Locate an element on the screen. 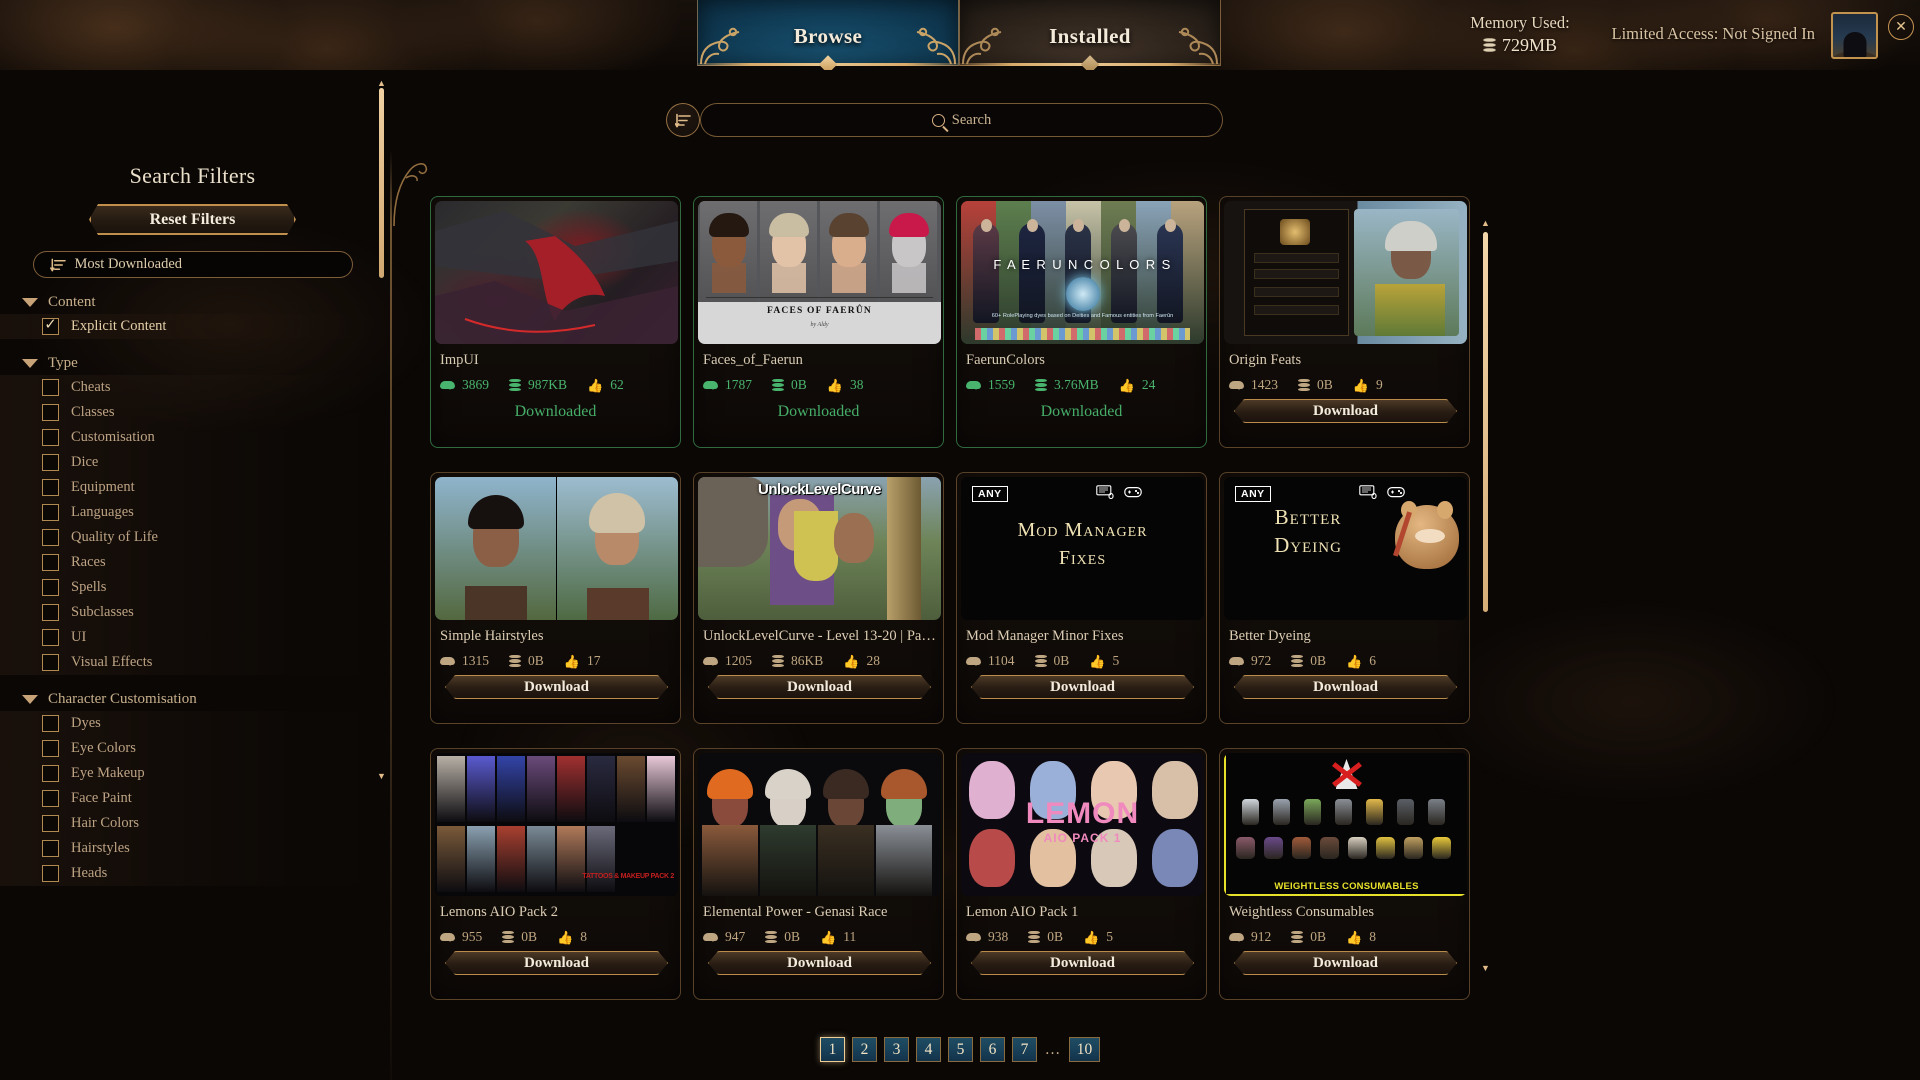  sort-select: Most Downloaded is located at coordinates (192, 264).